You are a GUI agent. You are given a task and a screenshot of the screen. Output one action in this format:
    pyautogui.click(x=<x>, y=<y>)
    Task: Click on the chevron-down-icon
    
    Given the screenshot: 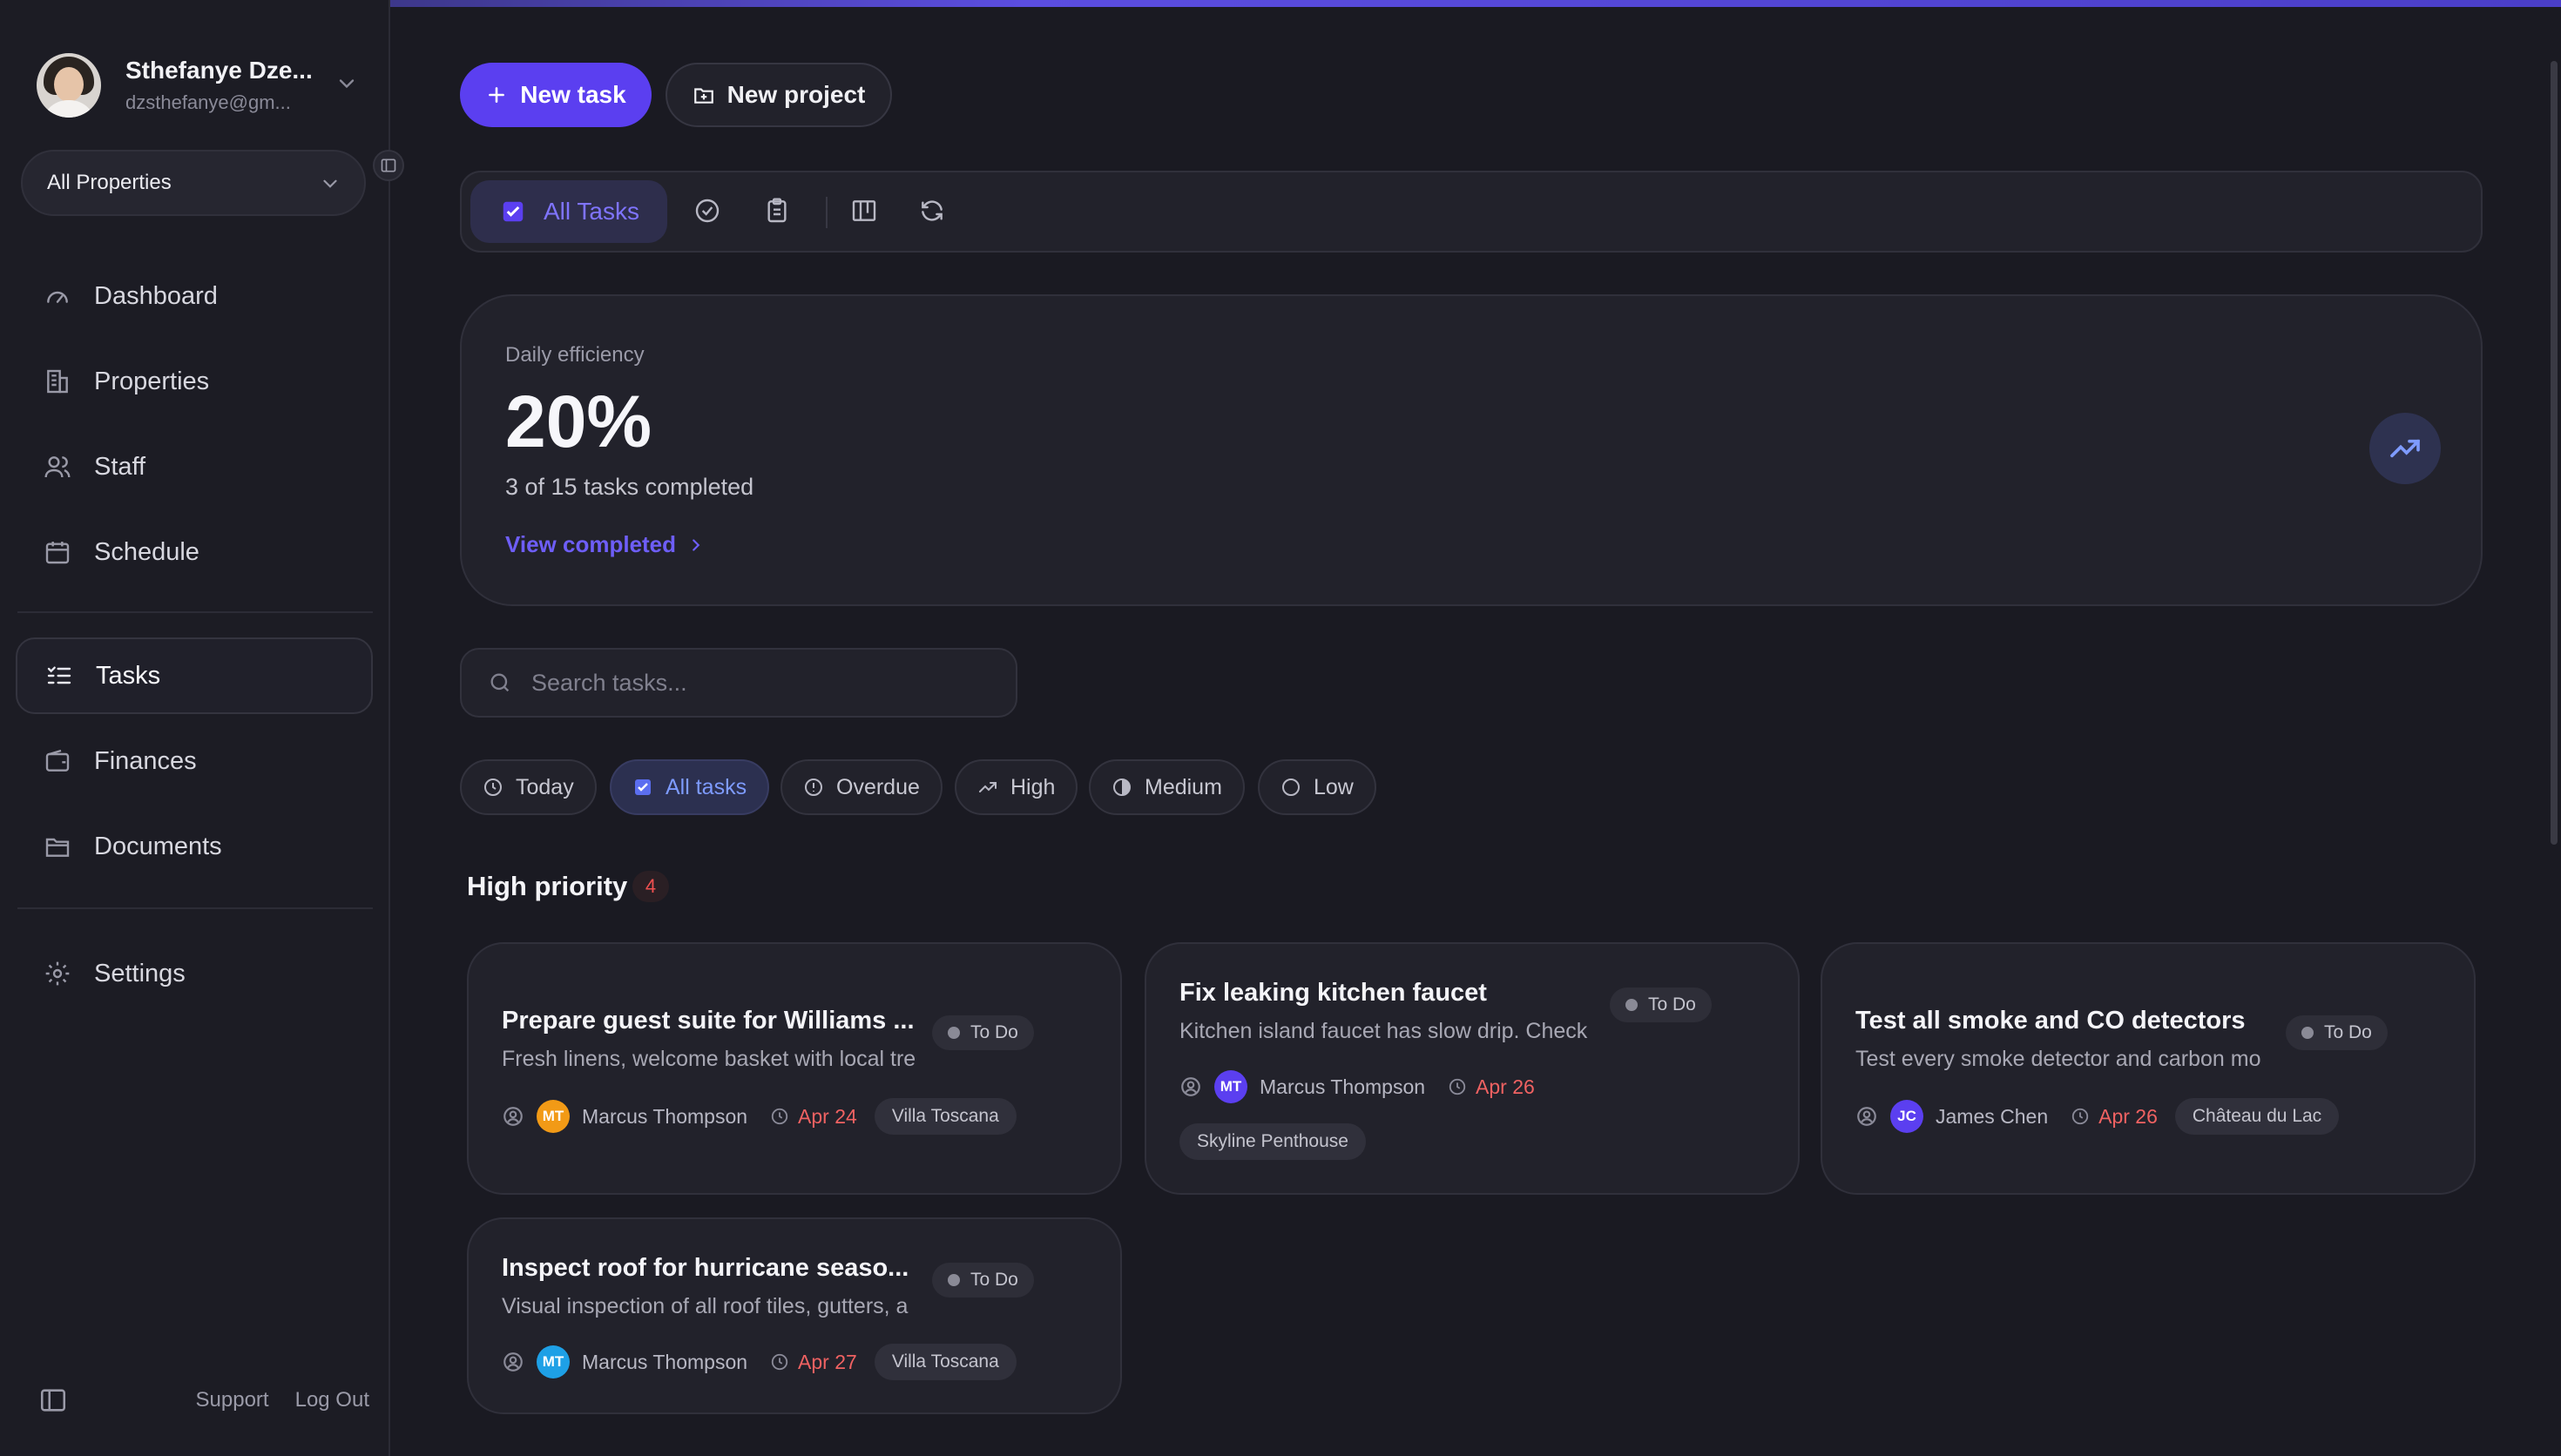 What is the action you would take?
    pyautogui.click(x=346, y=83)
    